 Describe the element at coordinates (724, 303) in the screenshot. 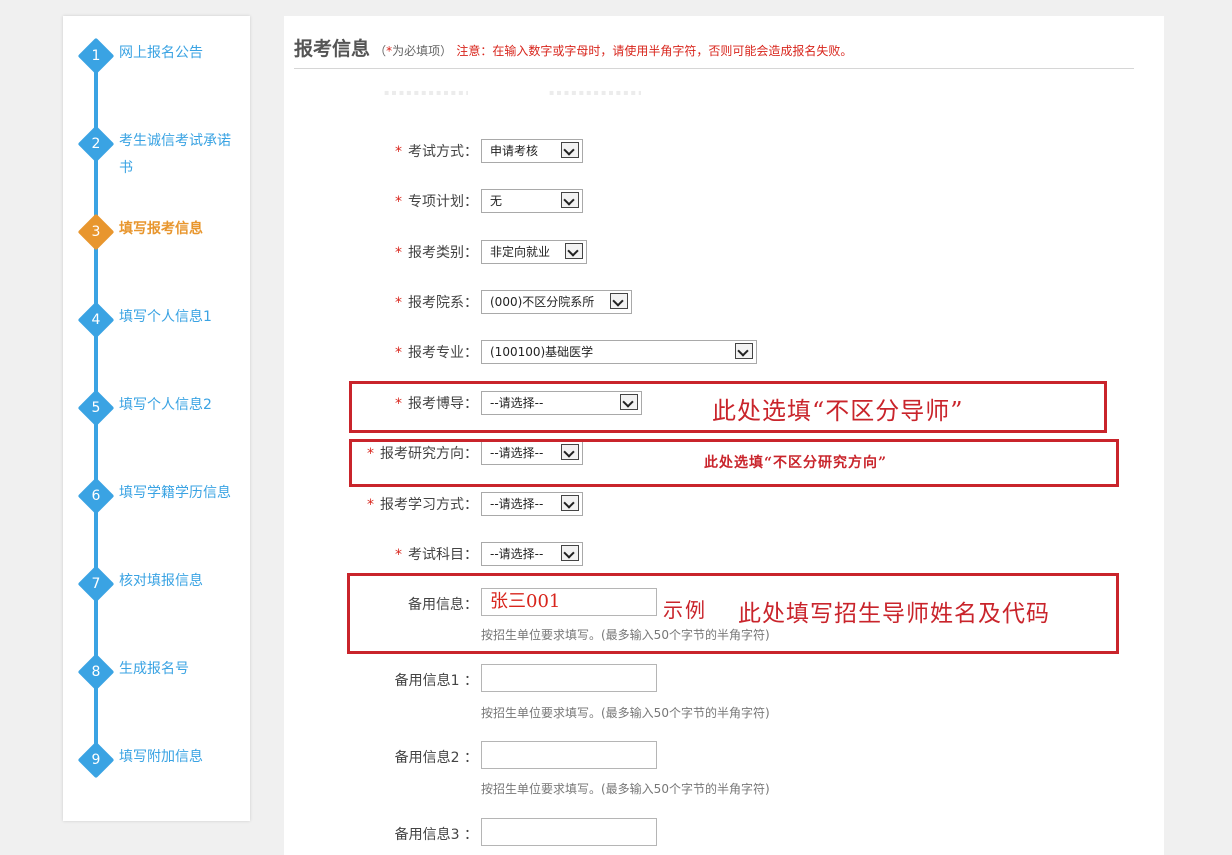

I see `department-row: * 报考院系： (000)不区分院系所` at that location.